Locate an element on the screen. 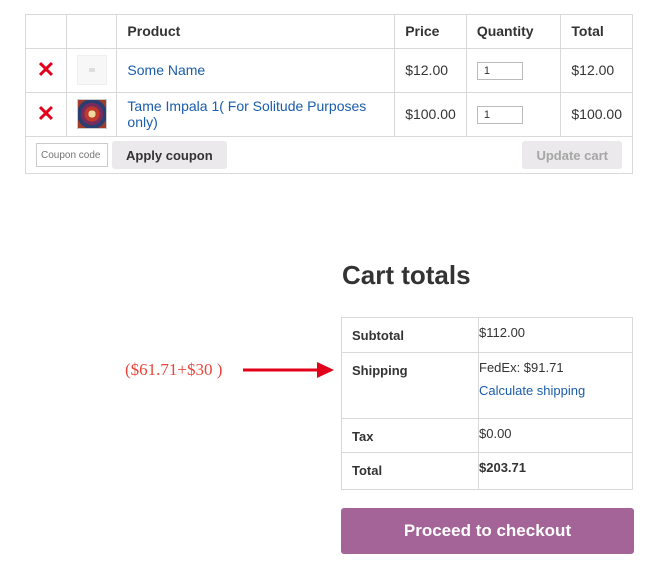 The image size is (657, 568). product-thumbnail-image is located at coordinates (91, 114).